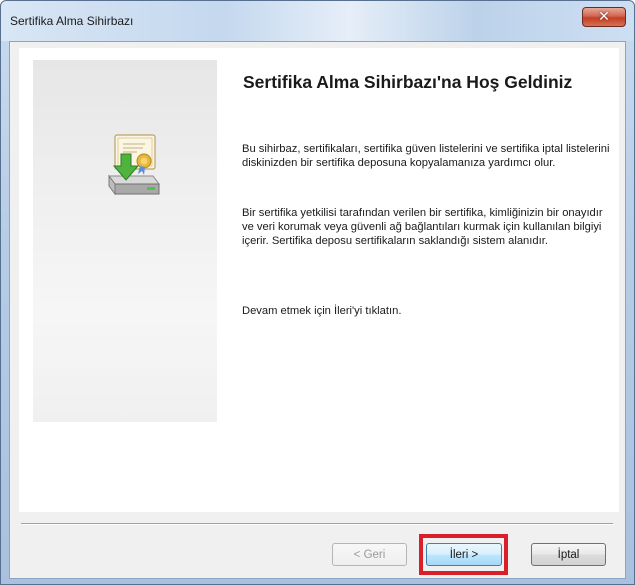 The height and width of the screenshot is (585, 635). What do you see at coordinates (72, 21) in the screenshot?
I see `window-title: Sertifika Alma Sihirbazı` at bounding box center [72, 21].